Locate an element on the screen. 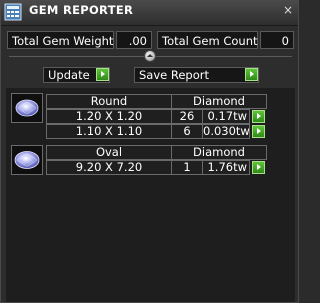  close-icon: × is located at coordinates (288, 10).